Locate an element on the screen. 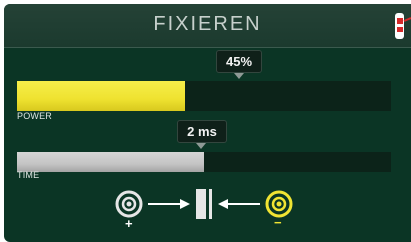 Image resolution: width=411 pixels, height=242 pixels. power-value: 45% is located at coordinates (239, 61).